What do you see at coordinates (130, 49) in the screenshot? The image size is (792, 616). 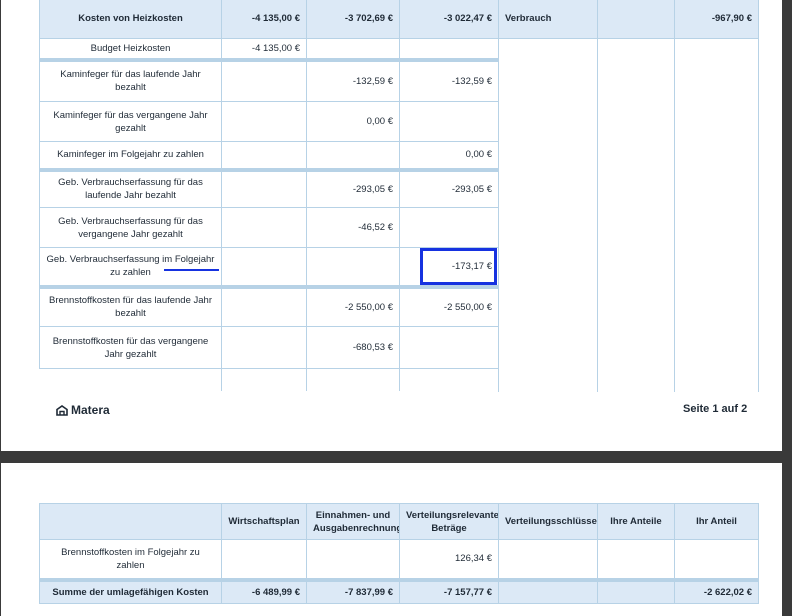 I see `row-label: Budget Heizkosten` at bounding box center [130, 49].